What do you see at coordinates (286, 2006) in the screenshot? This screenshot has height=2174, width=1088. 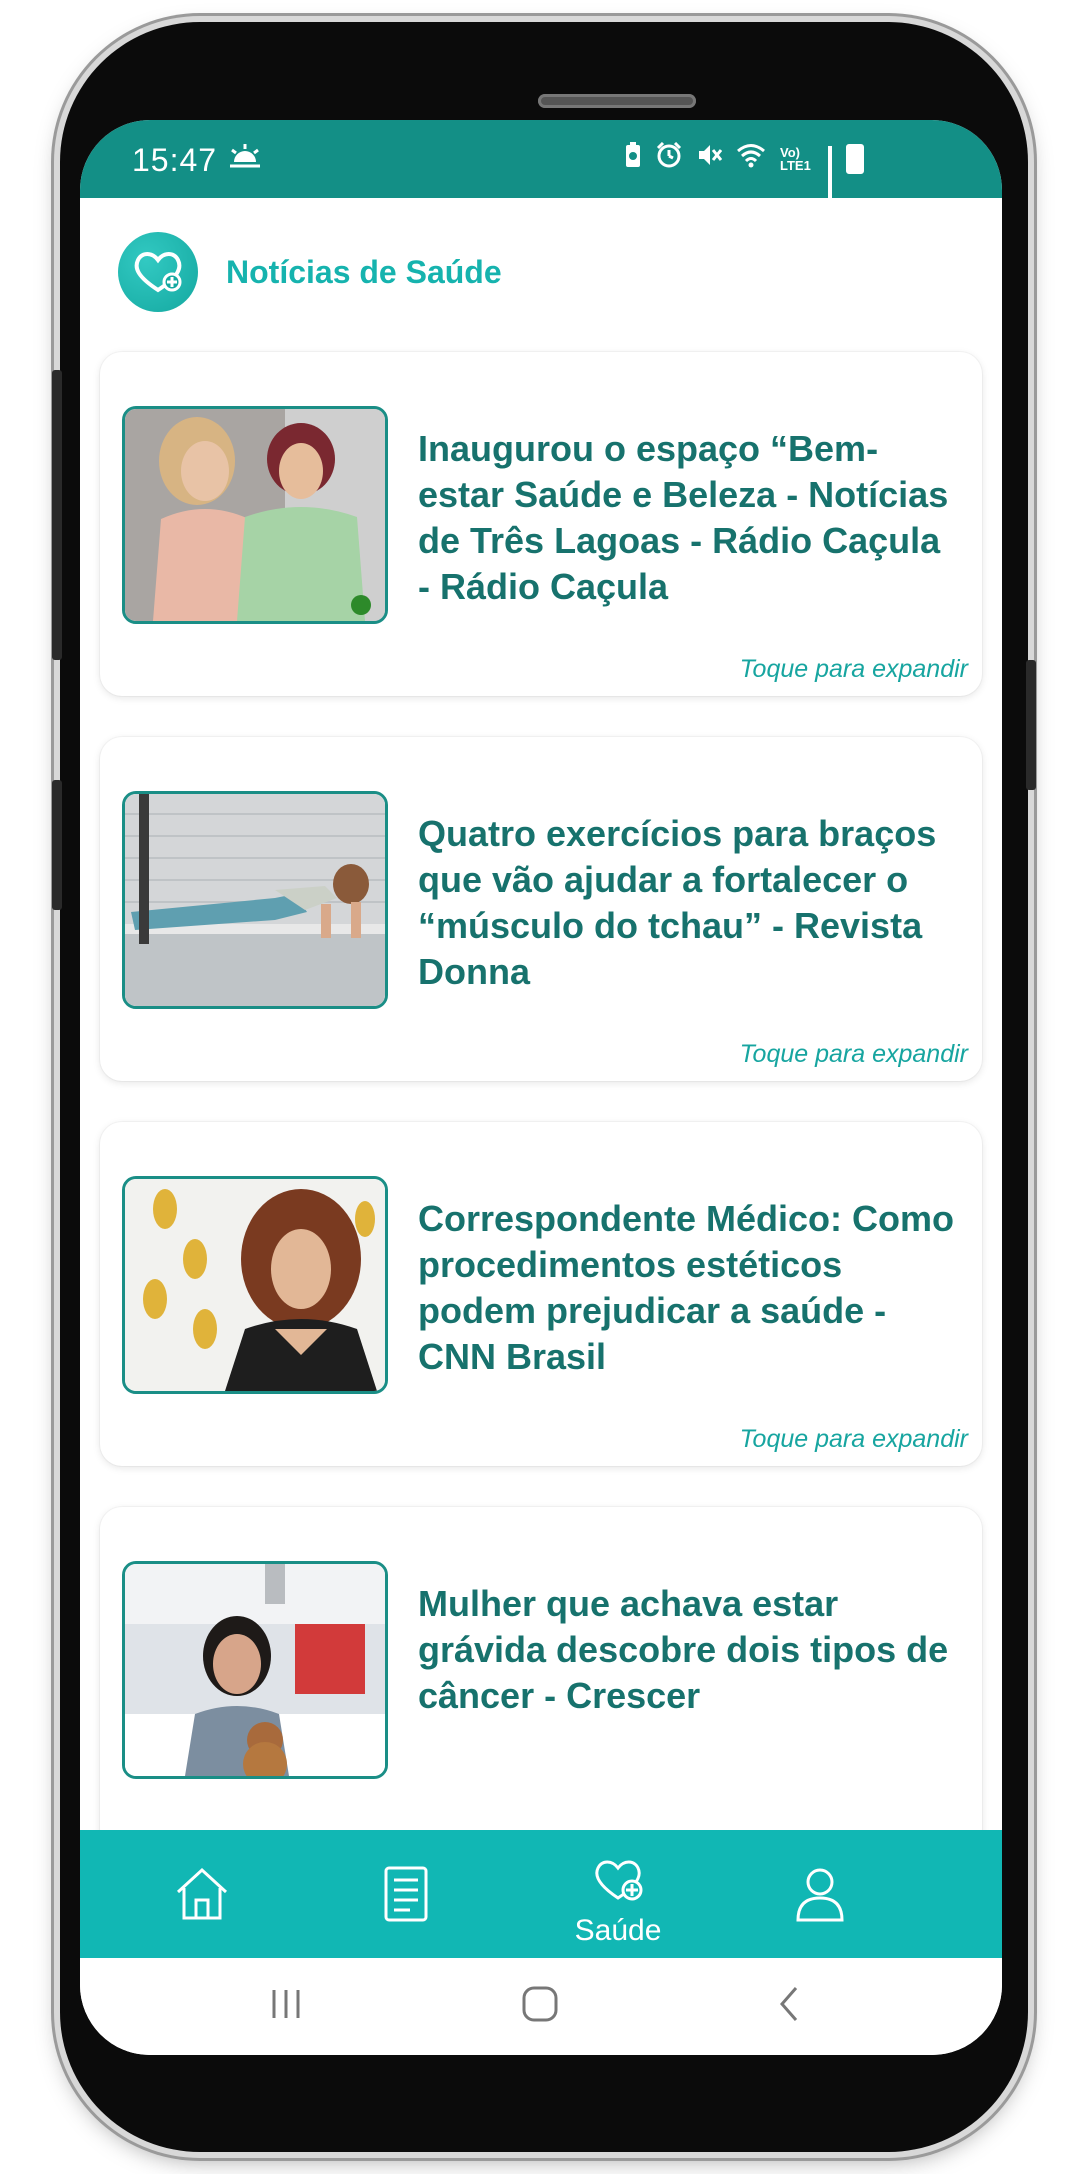 I see `recents-icon` at bounding box center [286, 2006].